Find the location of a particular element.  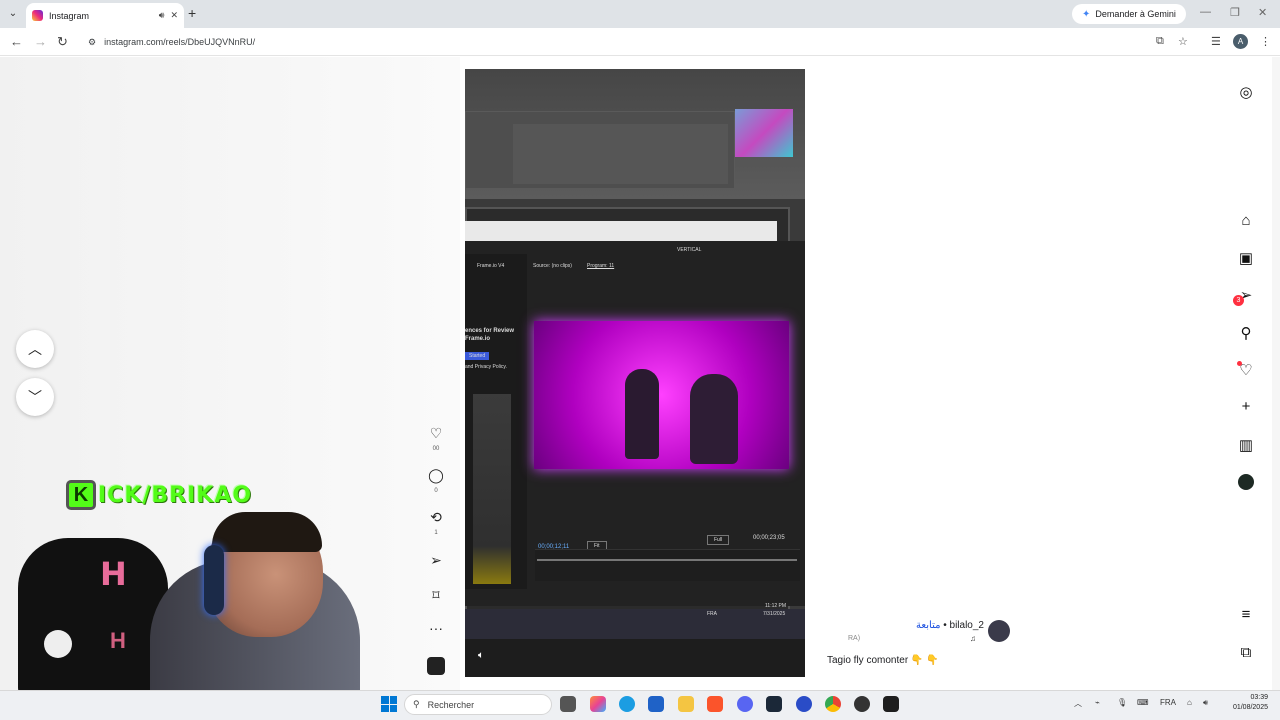

comment-count: 0 is located at coordinates (436, 491).